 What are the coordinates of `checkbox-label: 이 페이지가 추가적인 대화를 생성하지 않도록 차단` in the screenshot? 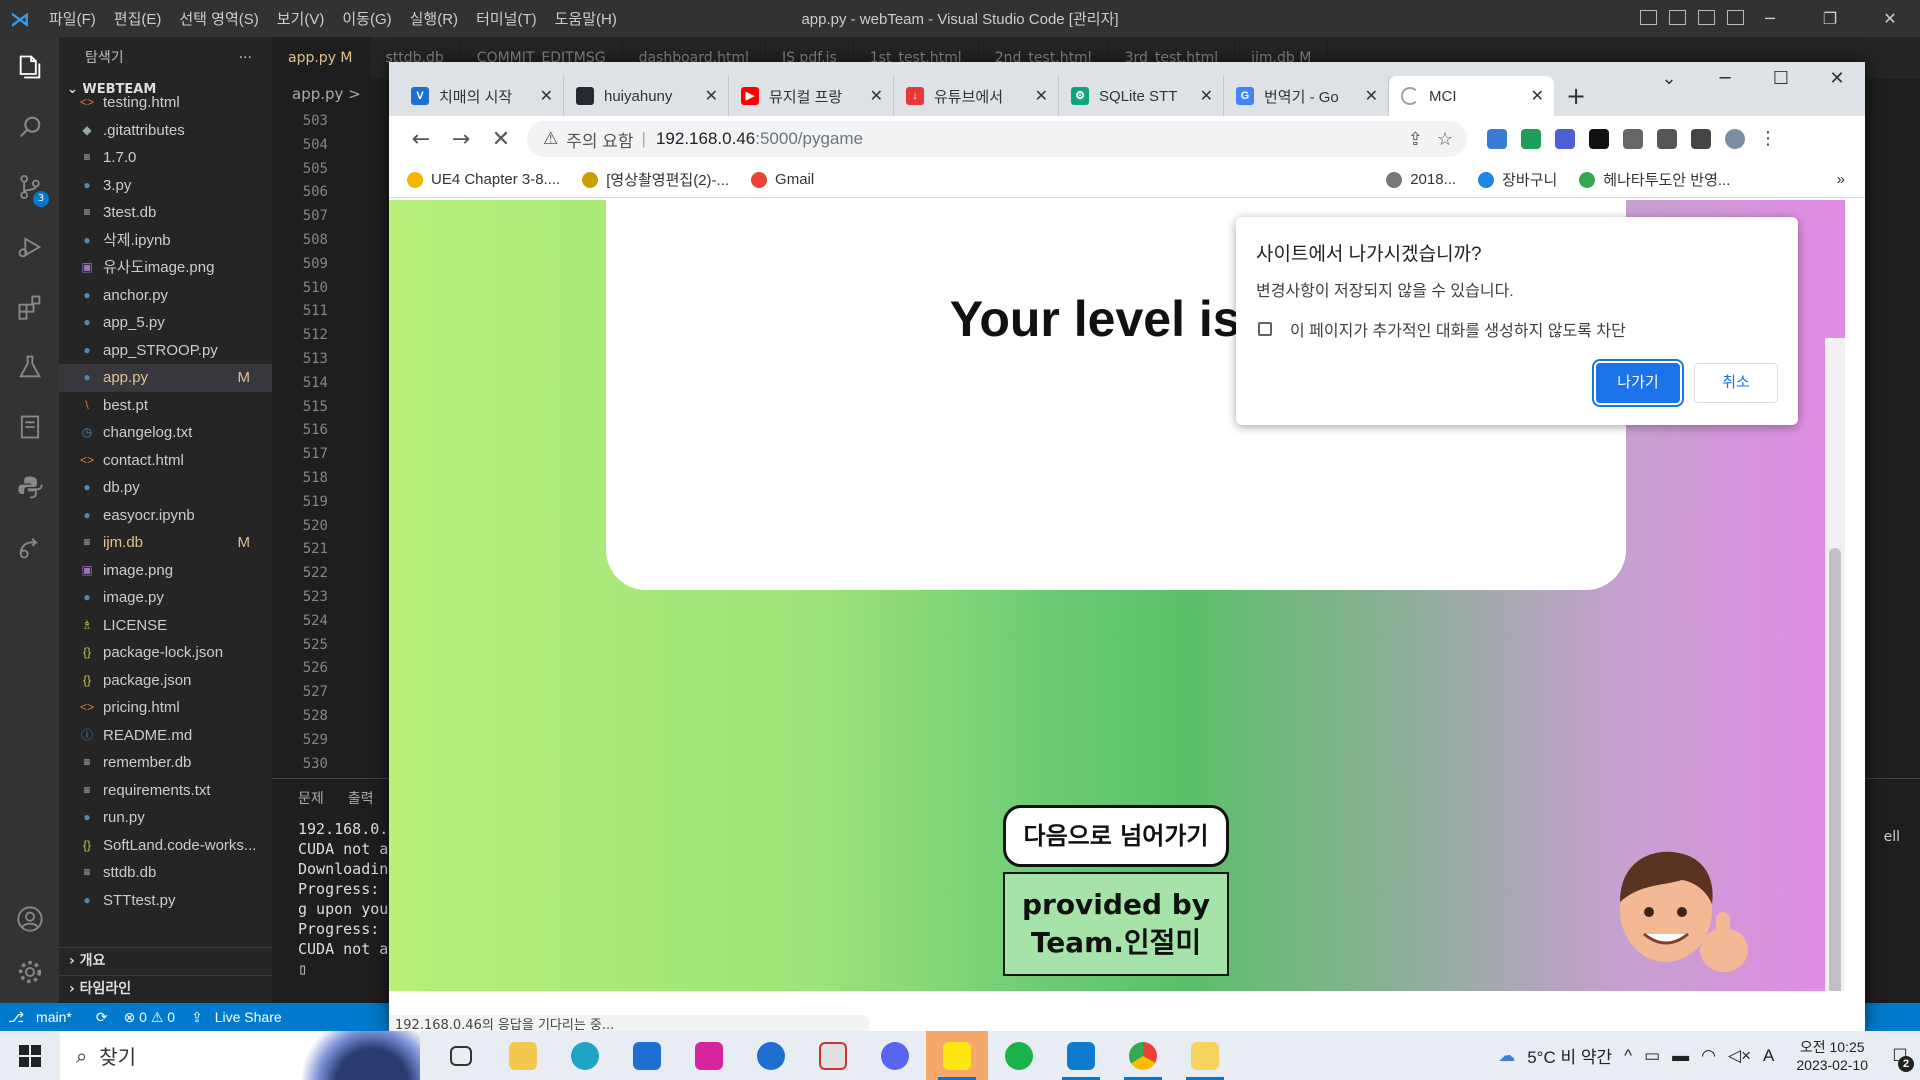 It's located at (1458, 329).